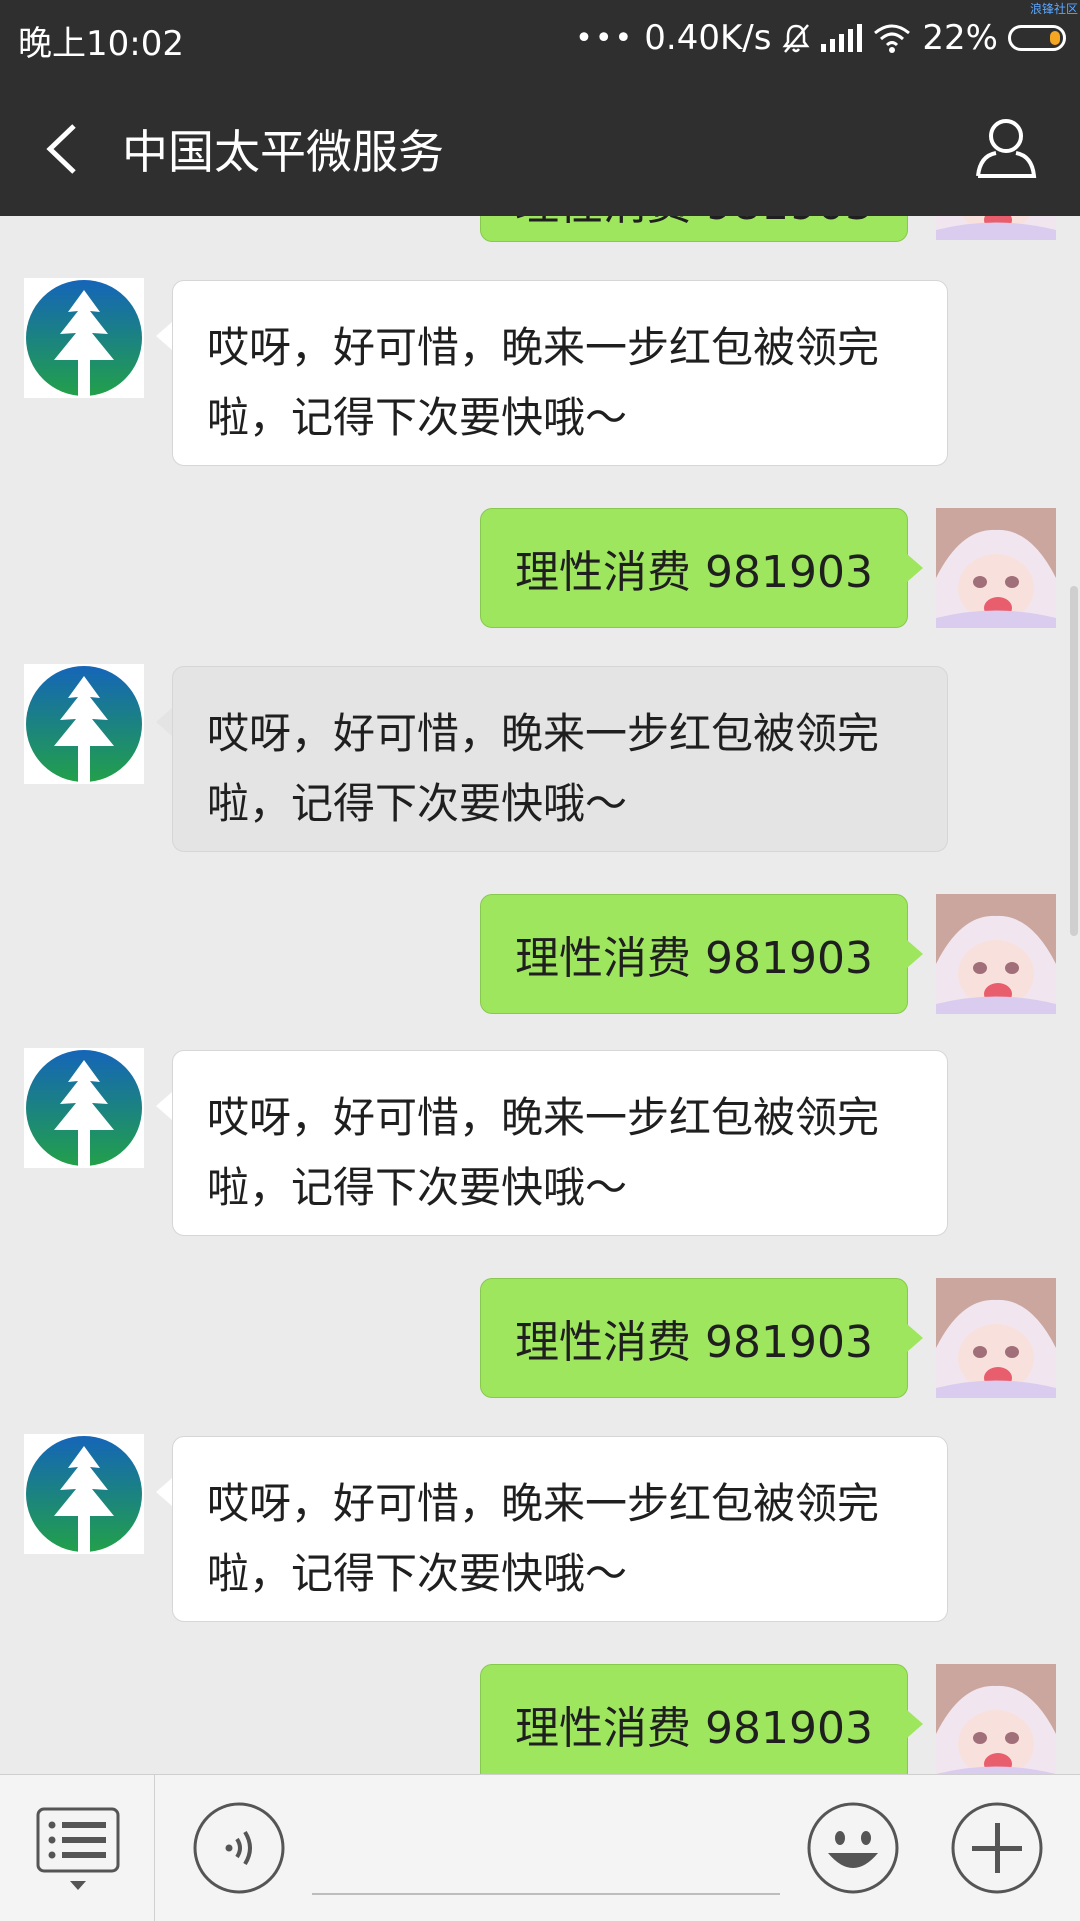  What do you see at coordinates (101, 44) in the screenshot?
I see `status-time: 晚上10:02` at bounding box center [101, 44].